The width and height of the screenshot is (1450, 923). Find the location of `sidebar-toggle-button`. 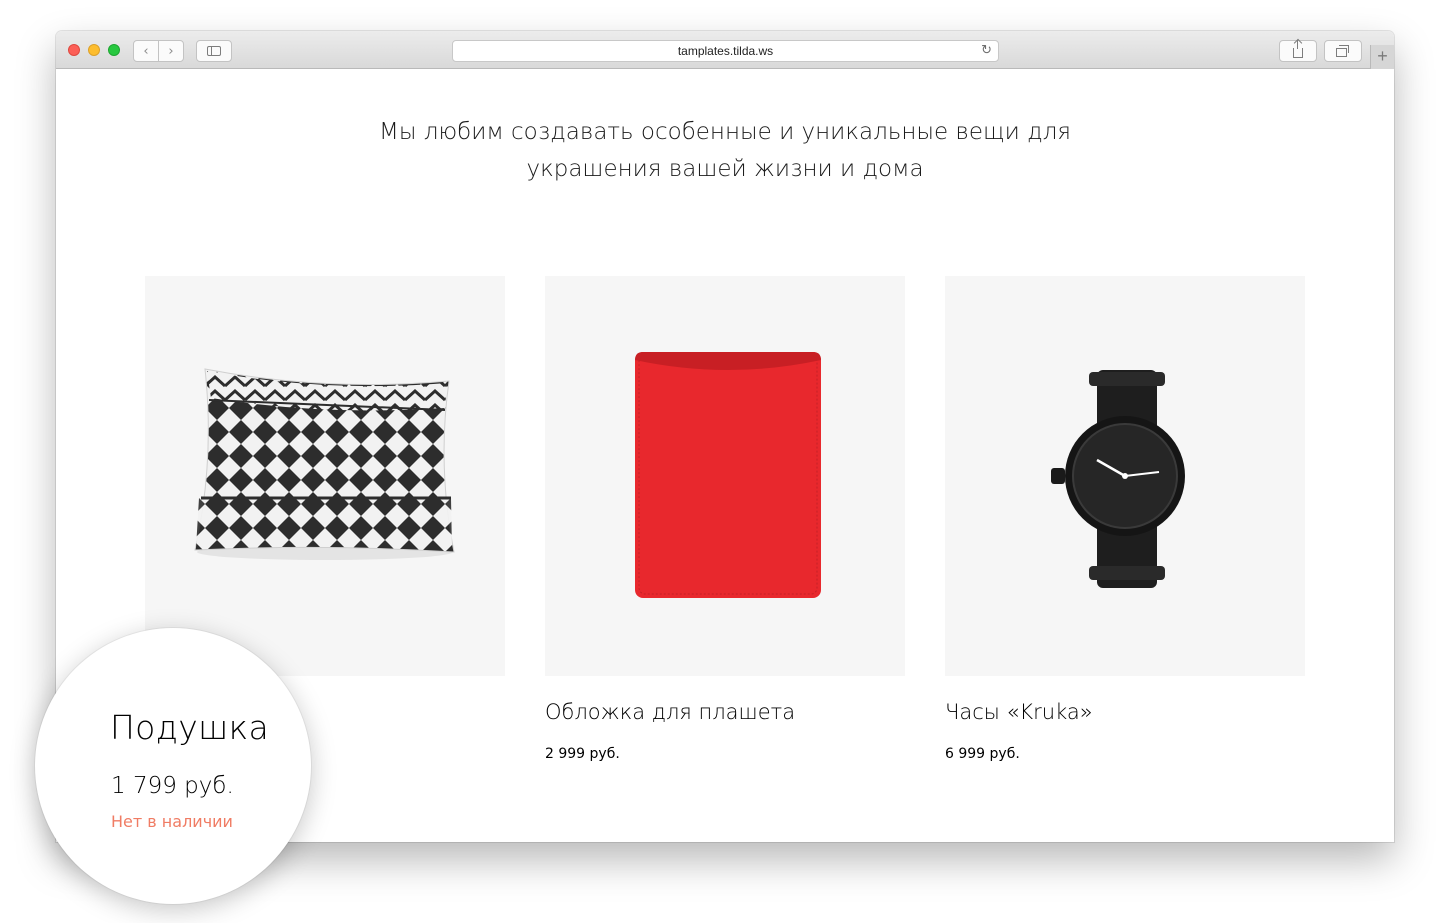

sidebar-toggle-button is located at coordinates (214, 51).